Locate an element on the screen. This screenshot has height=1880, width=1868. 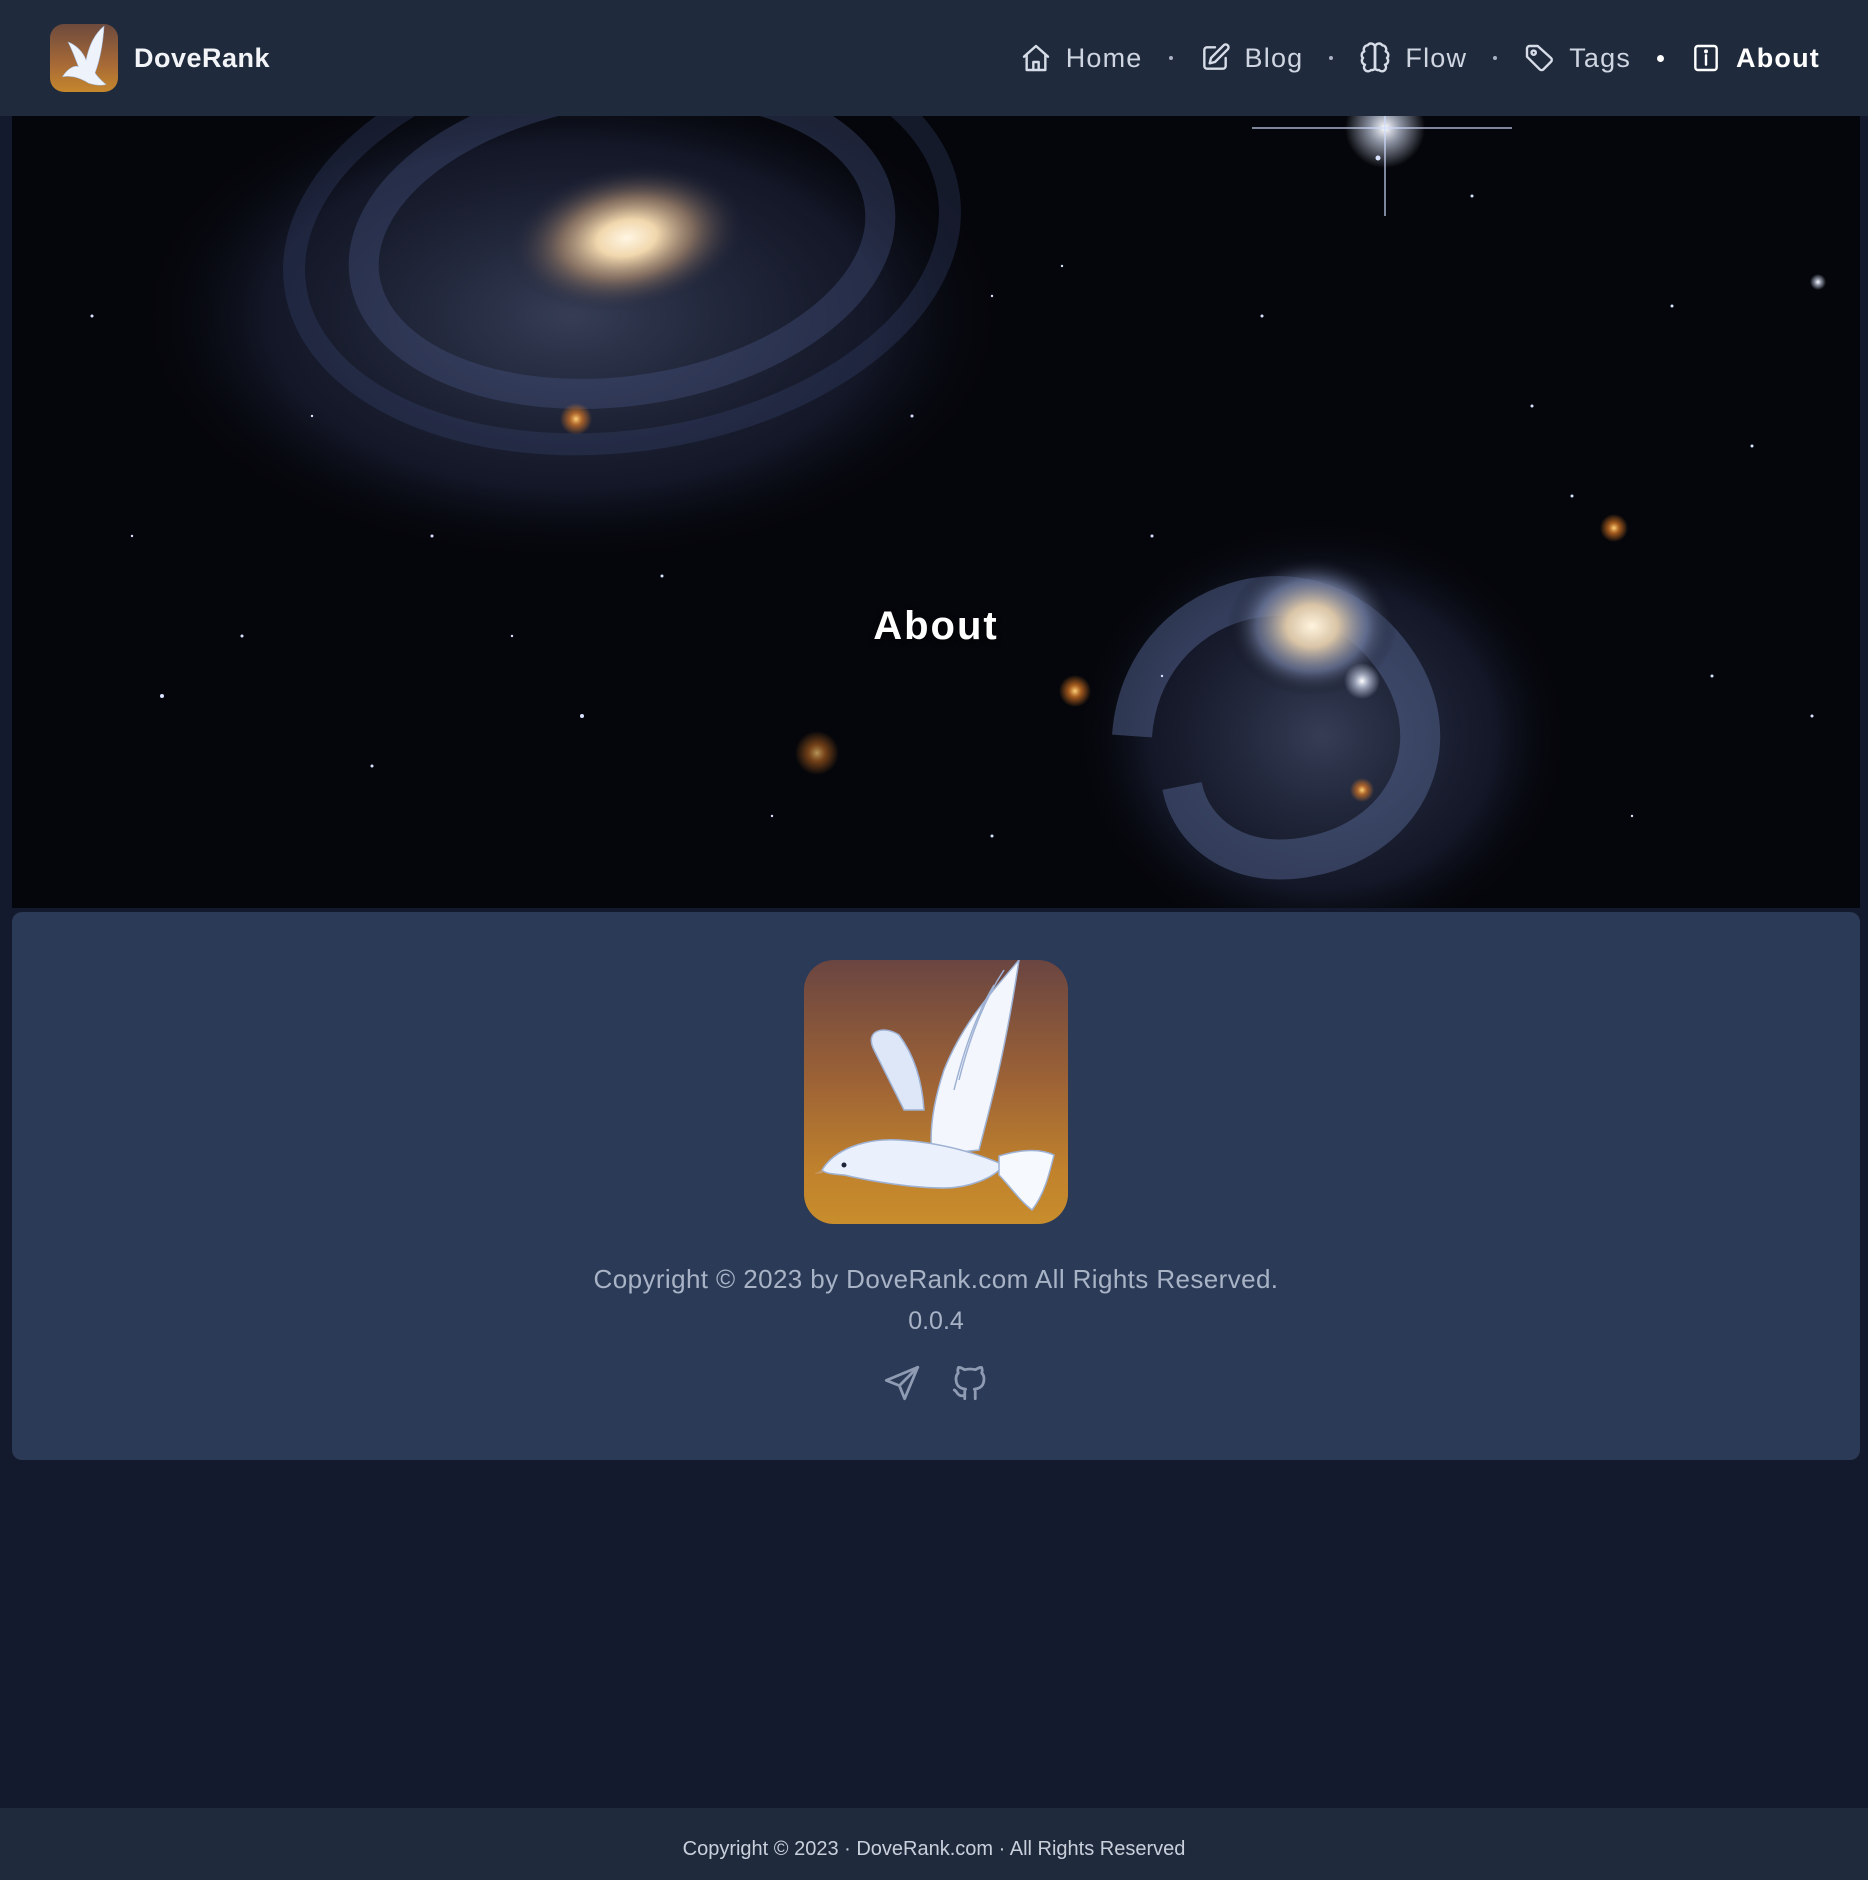
site-header: DoveRank Home Blog Flow Tags About is located at coordinates (934, 58).